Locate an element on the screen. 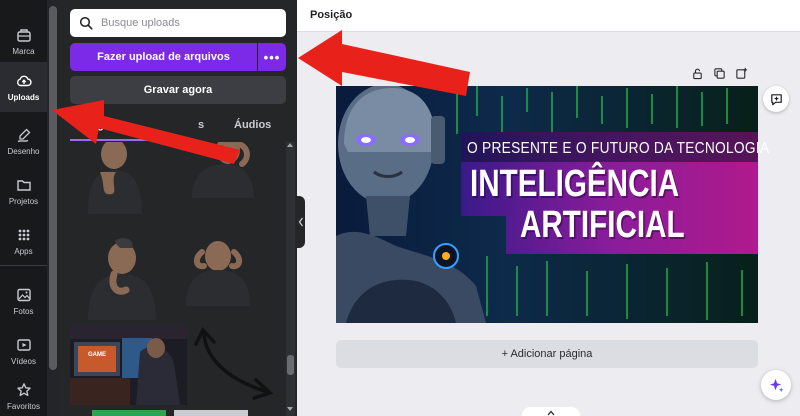  search-input is located at coordinates (186, 23).